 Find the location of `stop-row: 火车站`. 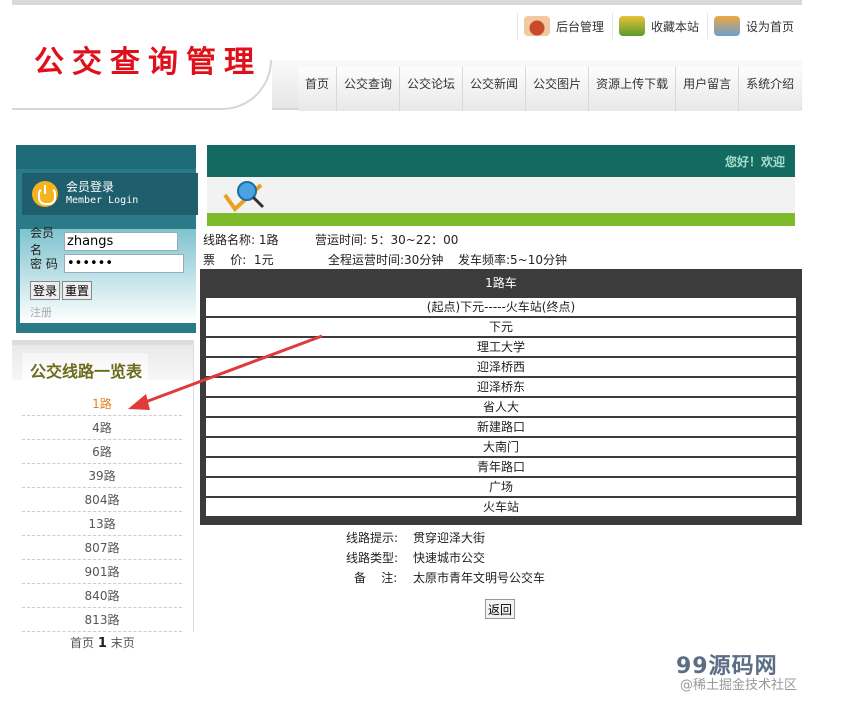

stop-row: 火车站 is located at coordinates (501, 507).